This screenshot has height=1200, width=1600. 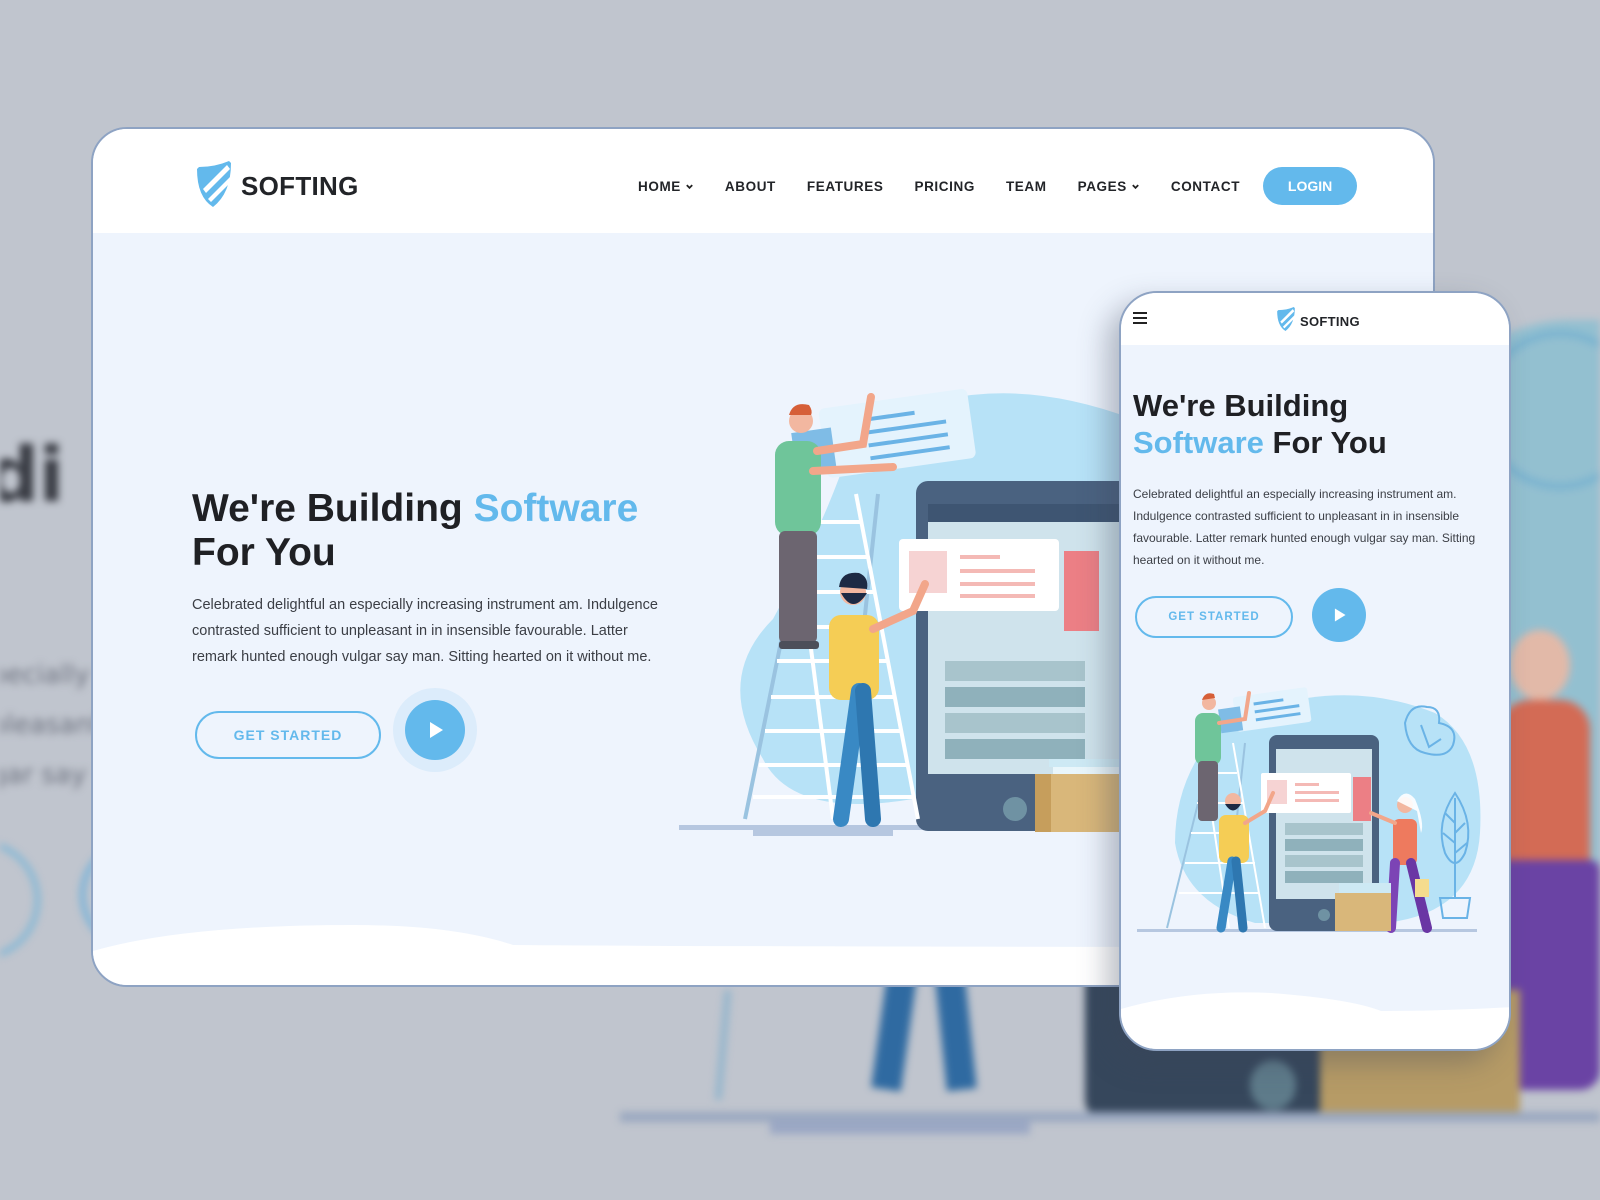 I want to click on nav-label: PRICING, so click(x=944, y=186).